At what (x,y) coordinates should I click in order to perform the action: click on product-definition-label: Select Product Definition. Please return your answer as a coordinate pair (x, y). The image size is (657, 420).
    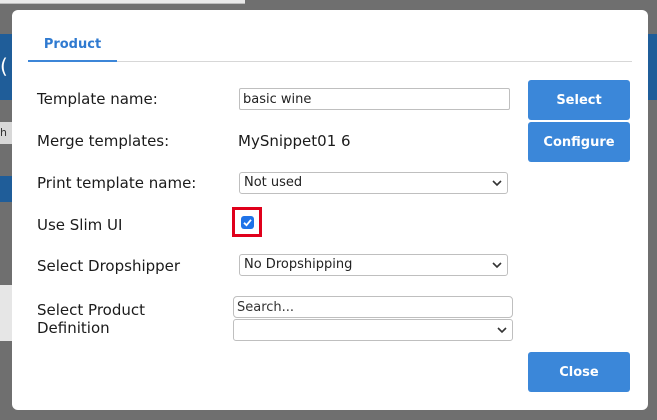
    Looking at the image, I should click on (91, 319).